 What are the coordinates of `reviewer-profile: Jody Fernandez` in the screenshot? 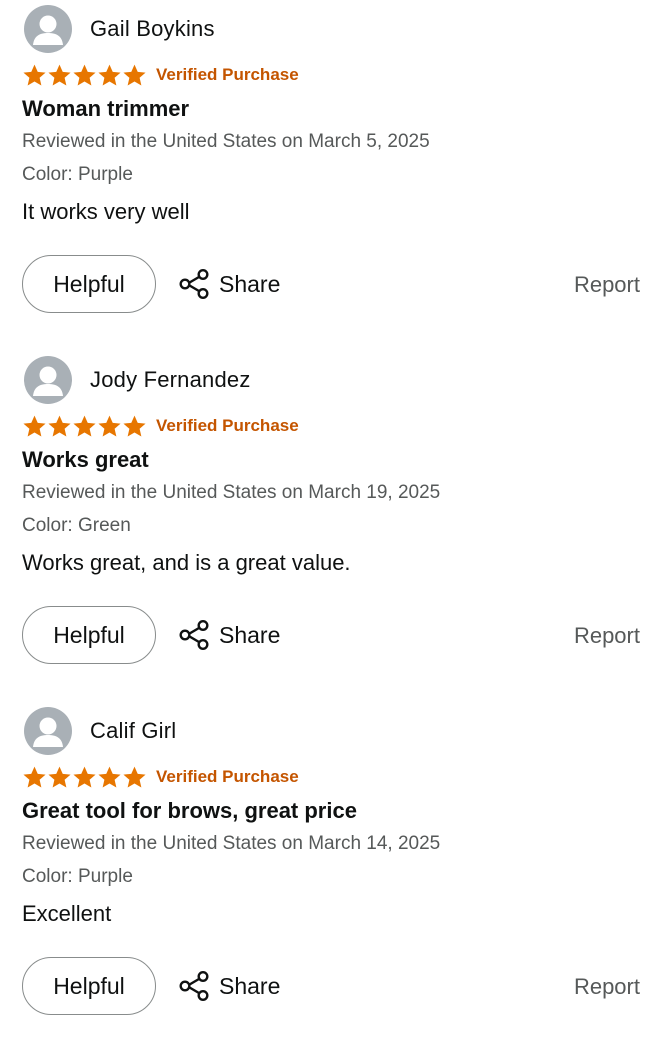 It's located at (137, 380).